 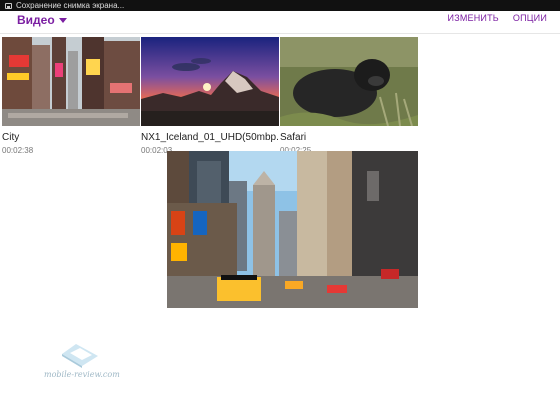 I want to click on options-button: ОПЦИИ, so click(x=530, y=18).